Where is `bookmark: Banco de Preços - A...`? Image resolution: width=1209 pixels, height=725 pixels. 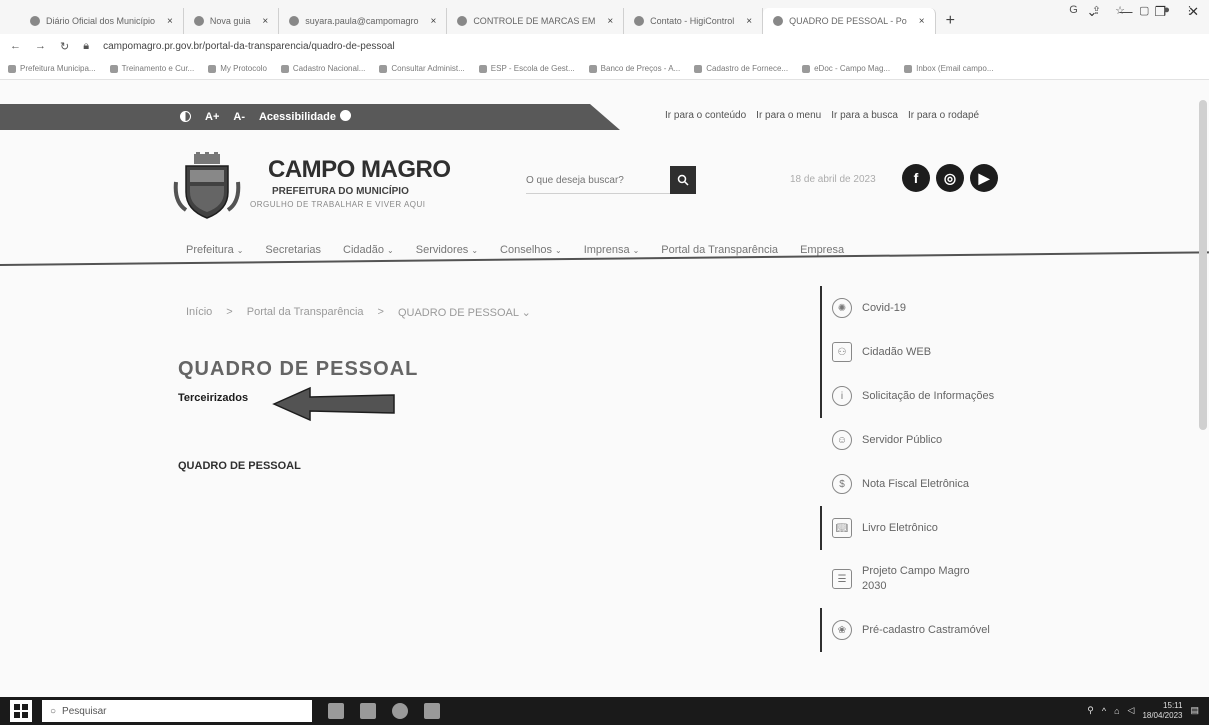
bookmark: Banco de Preços - A... is located at coordinates (634, 68).